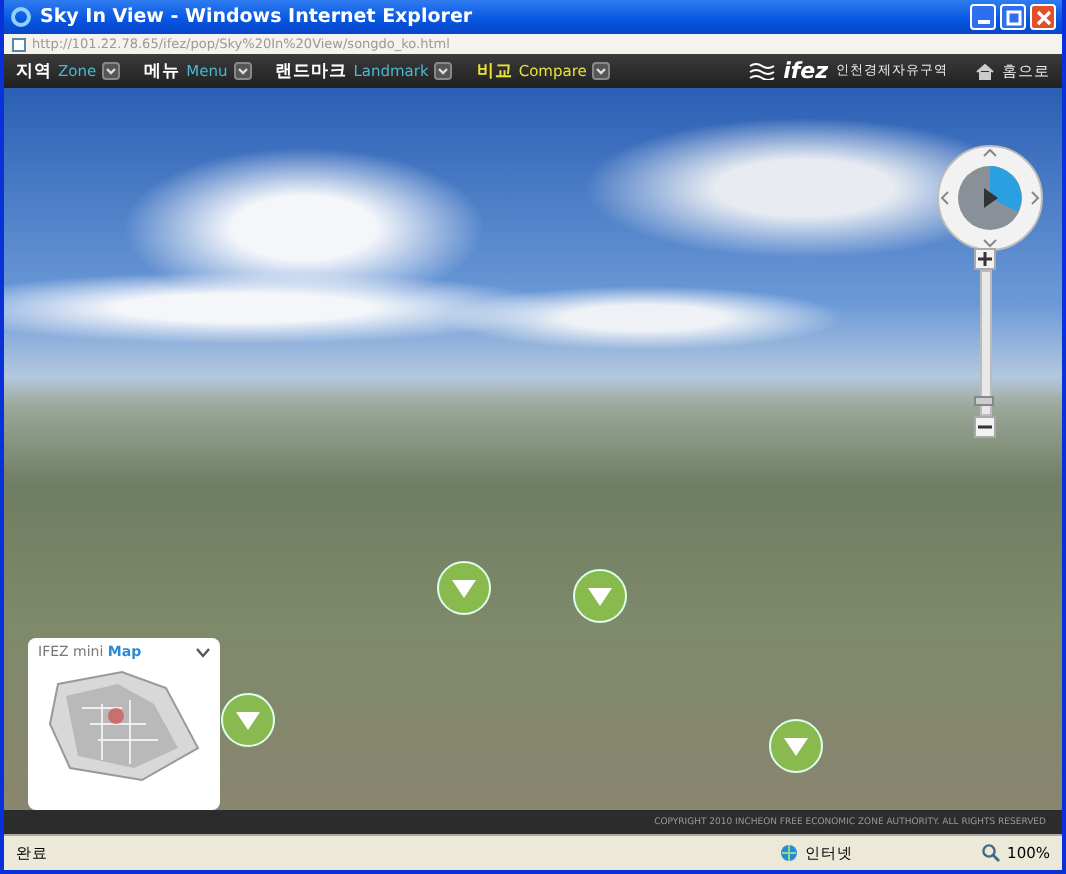 This screenshot has height=874, width=1066. I want to click on close-button, so click(1043, 17).